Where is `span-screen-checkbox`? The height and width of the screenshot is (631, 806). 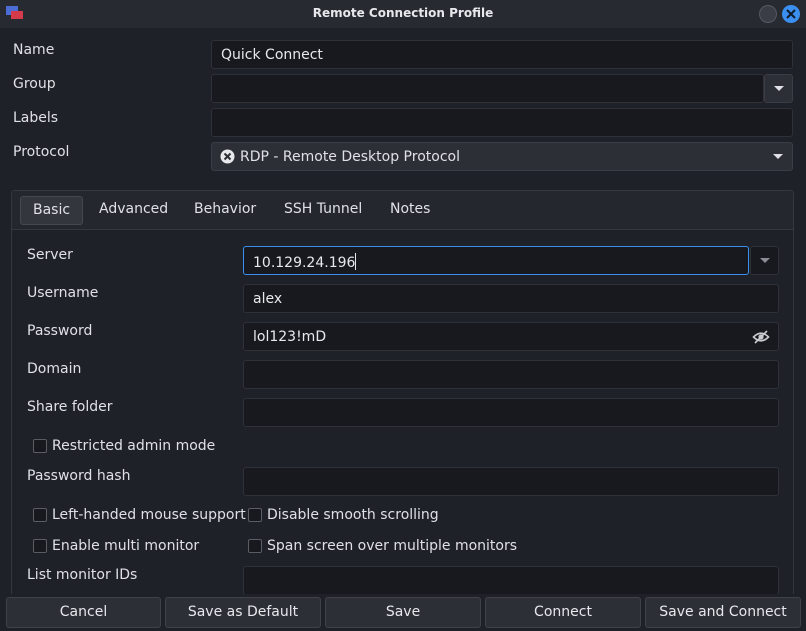 span-screen-checkbox is located at coordinates (255, 546).